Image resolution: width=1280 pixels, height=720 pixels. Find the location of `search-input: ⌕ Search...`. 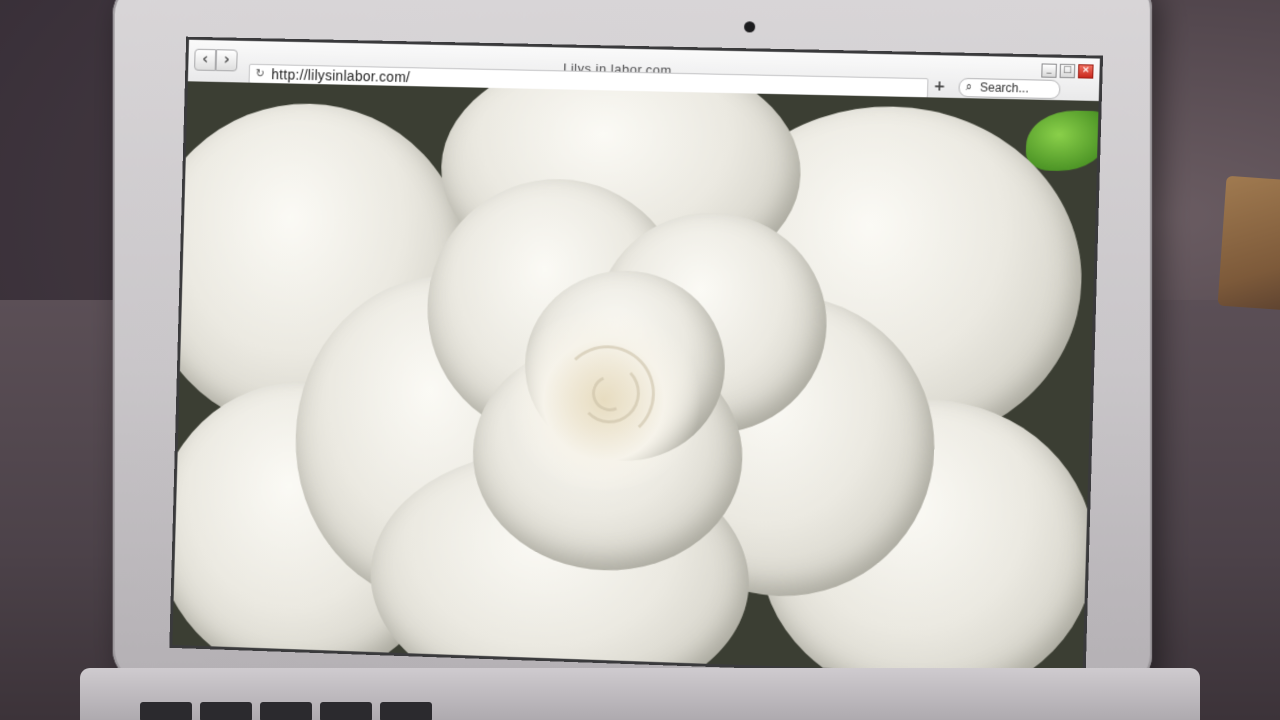

search-input: ⌕ Search... is located at coordinates (1009, 88).